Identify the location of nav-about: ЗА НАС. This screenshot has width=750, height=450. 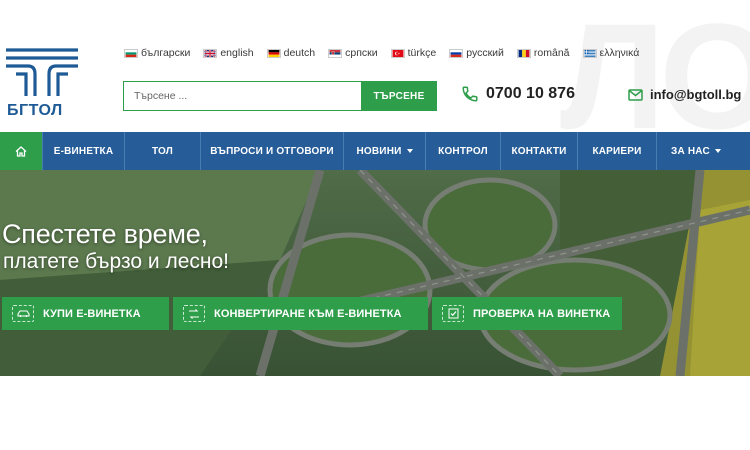
(703, 151).